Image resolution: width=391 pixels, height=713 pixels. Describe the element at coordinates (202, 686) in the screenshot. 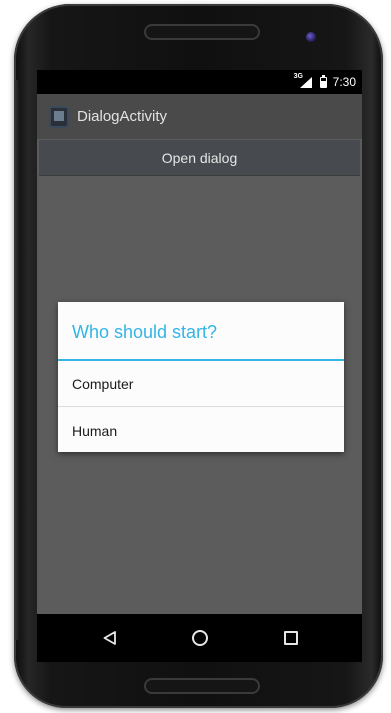

I see `bottom-speaker` at that location.